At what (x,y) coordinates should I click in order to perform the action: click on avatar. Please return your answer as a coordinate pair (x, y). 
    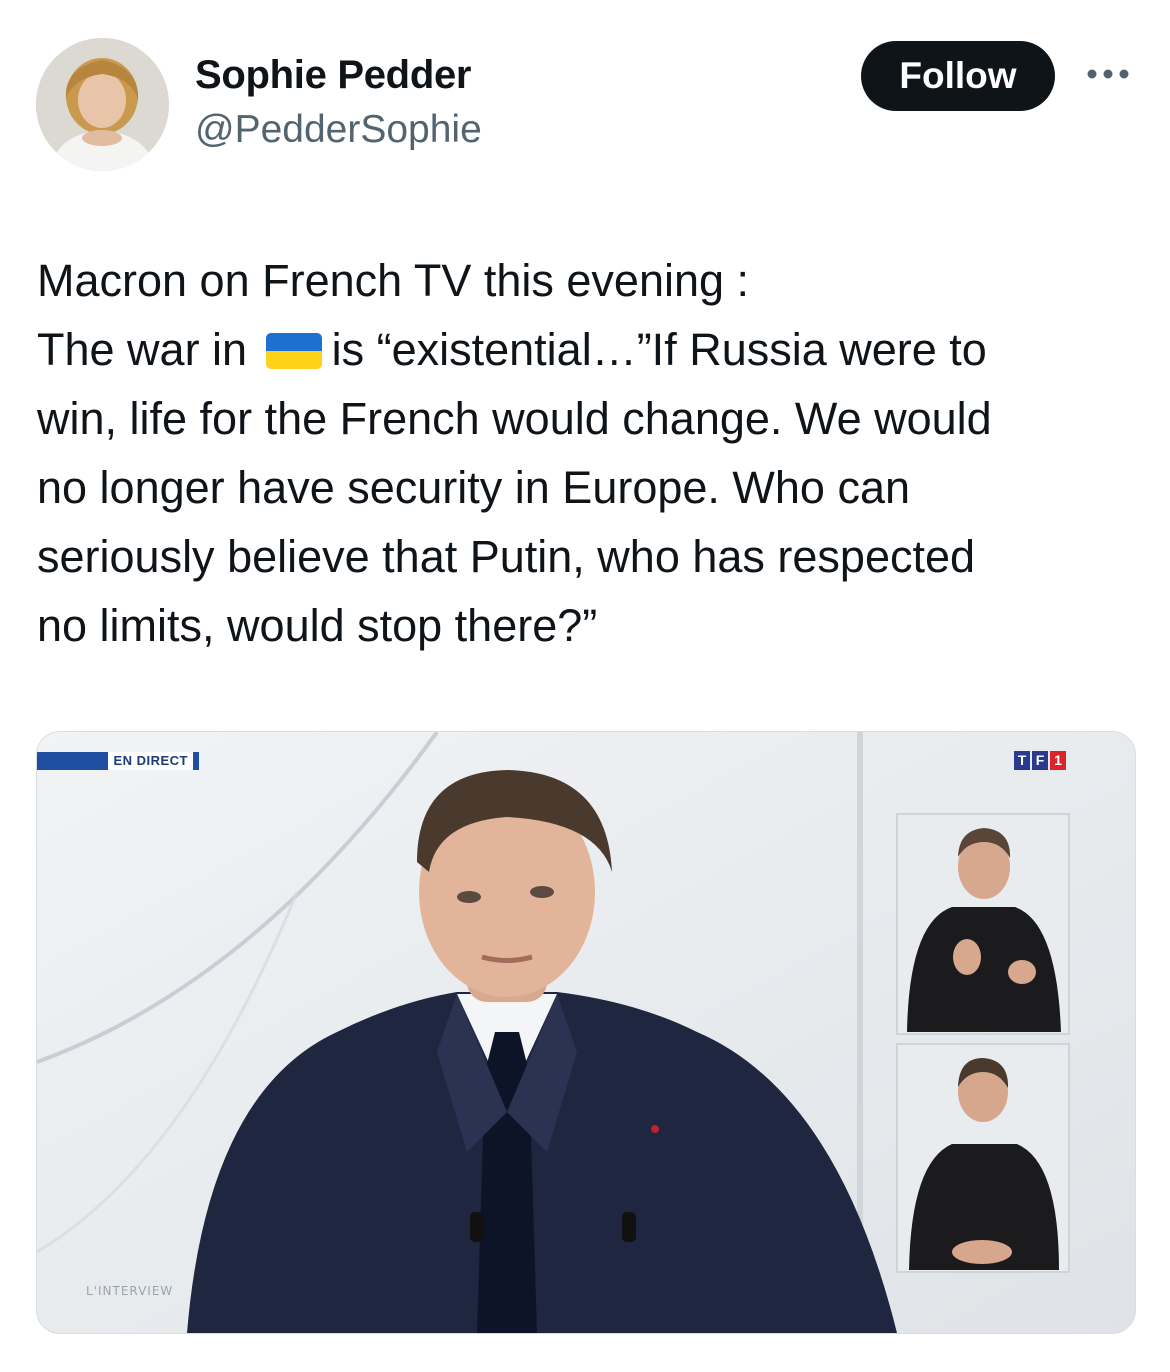
    Looking at the image, I should click on (102, 104).